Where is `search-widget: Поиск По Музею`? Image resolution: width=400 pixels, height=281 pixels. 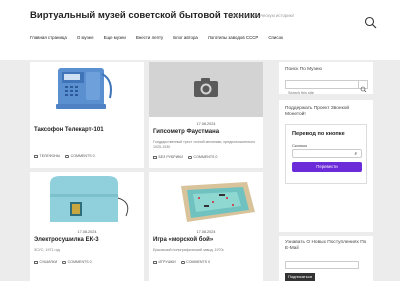 search-widget: Поиск По Музею is located at coordinates (326, 79).